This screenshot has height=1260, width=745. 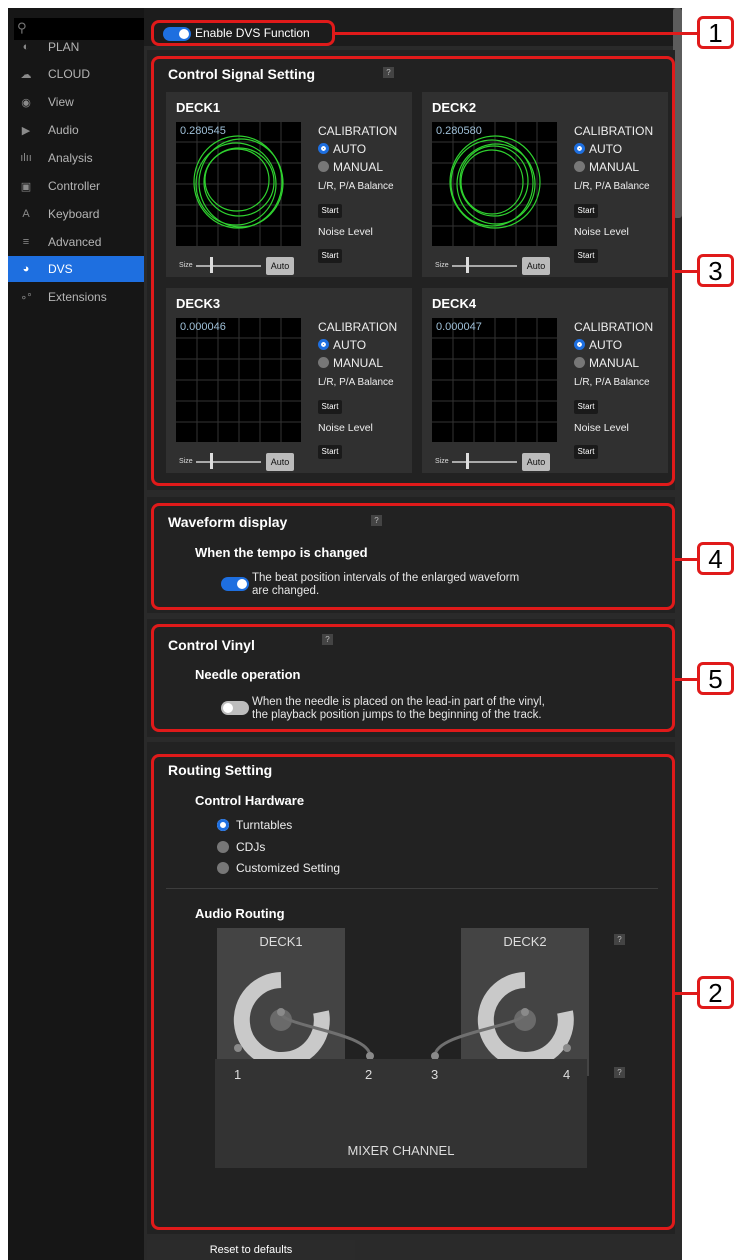 I want to click on sidebar-item-label: Keyboard, so click(x=74, y=214).